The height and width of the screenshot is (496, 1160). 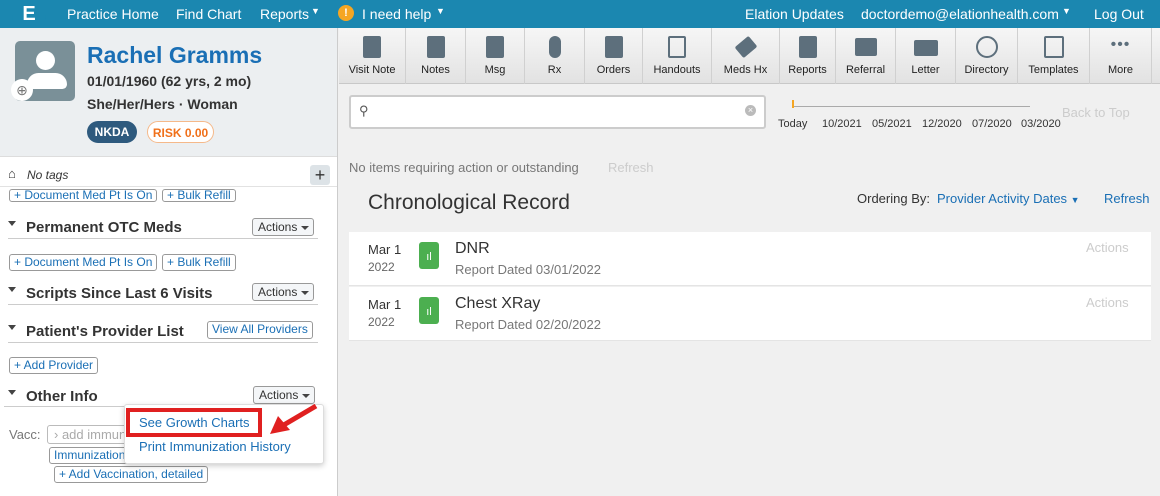 What do you see at coordinates (215, 446) in the screenshot?
I see `menu-print-immunization-history: Print Immunization History` at bounding box center [215, 446].